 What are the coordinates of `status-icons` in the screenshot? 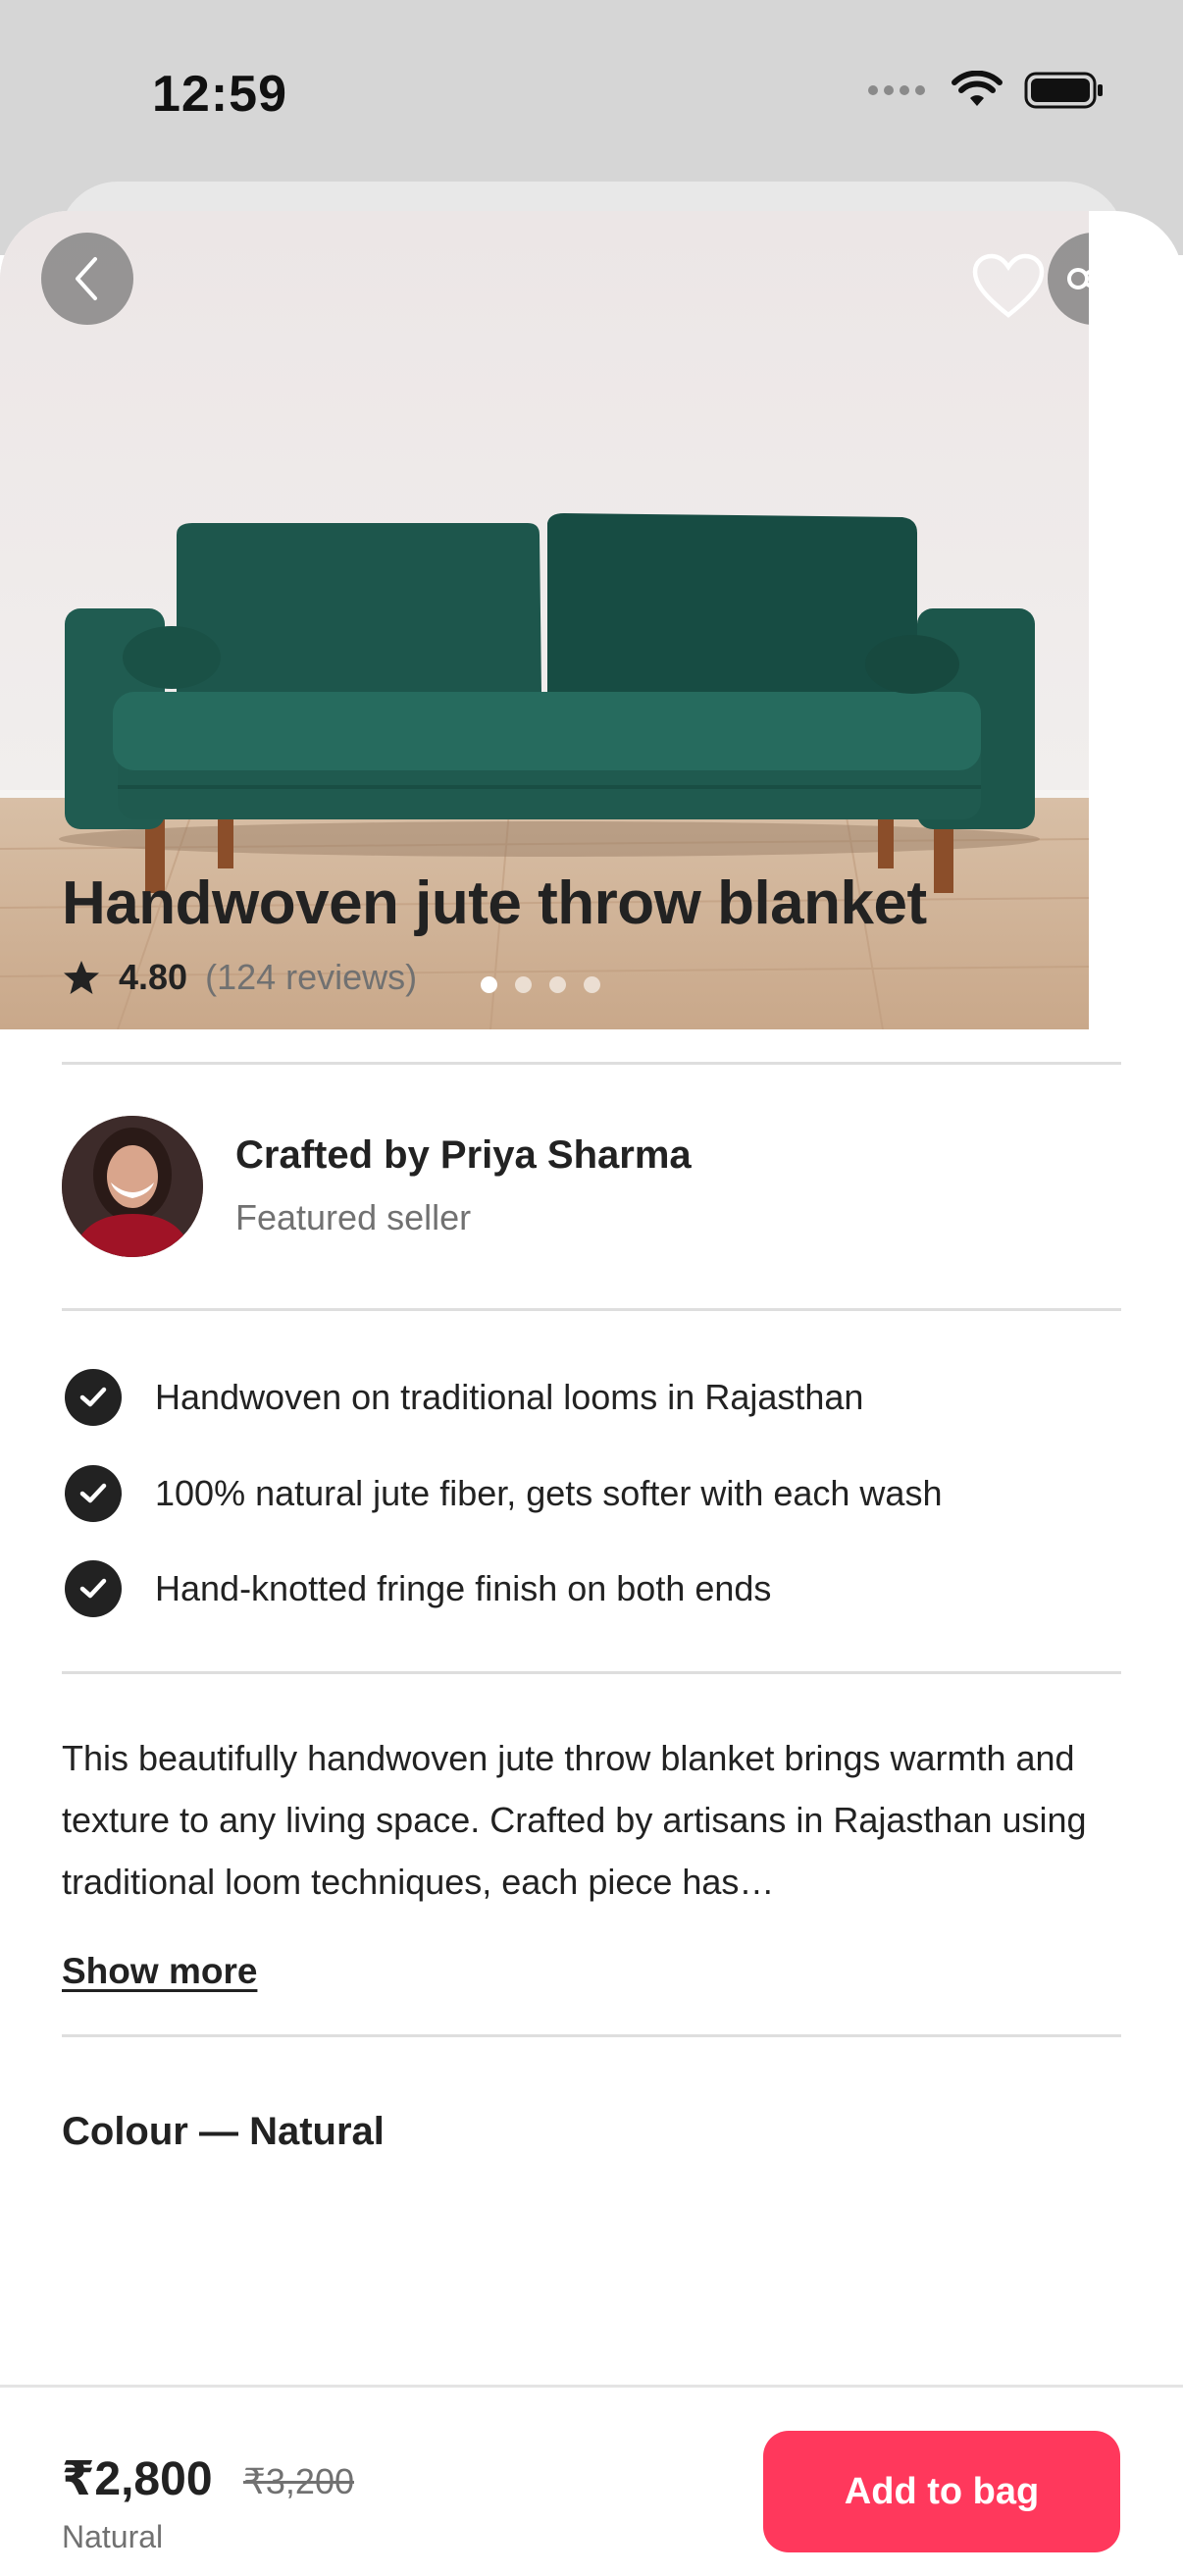 It's located at (986, 90).